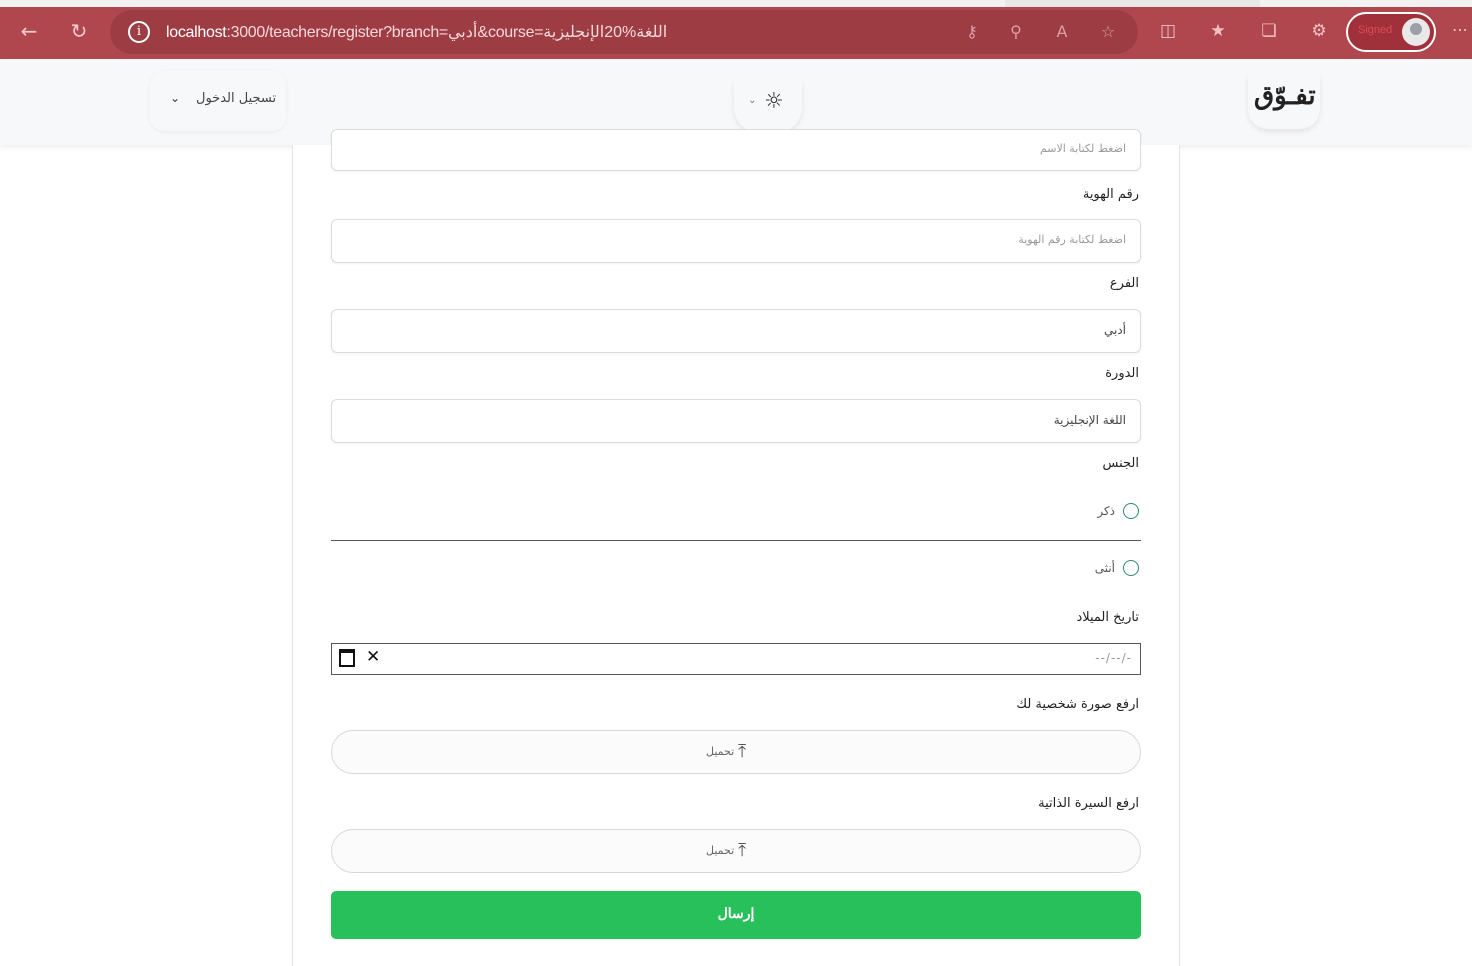 This screenshot has height=966, width=1472. What do you see at coordinates (1319, 31) in the screenshot?
I see `extension-icon: ⚙` at bounding box center [1319, 31].